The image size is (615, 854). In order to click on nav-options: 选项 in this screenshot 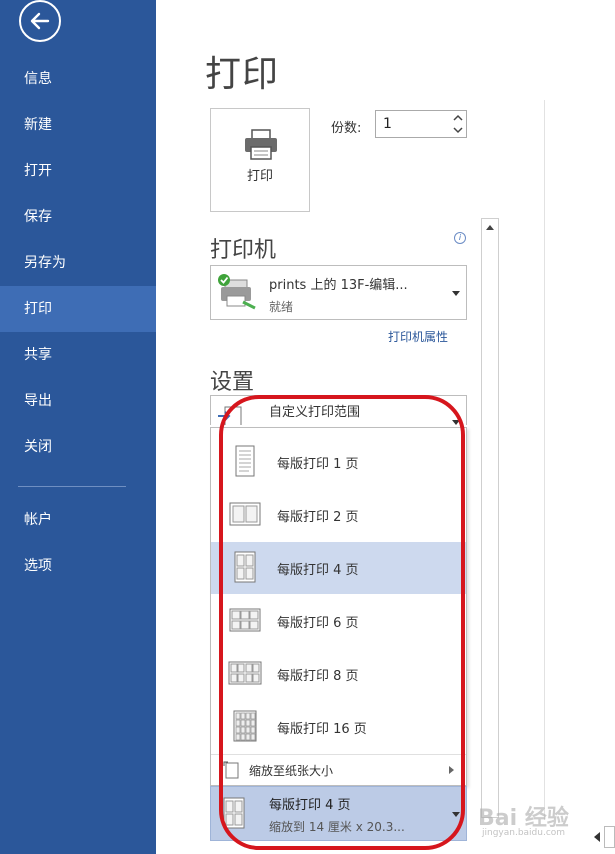, I will do `click(78, 566)`.